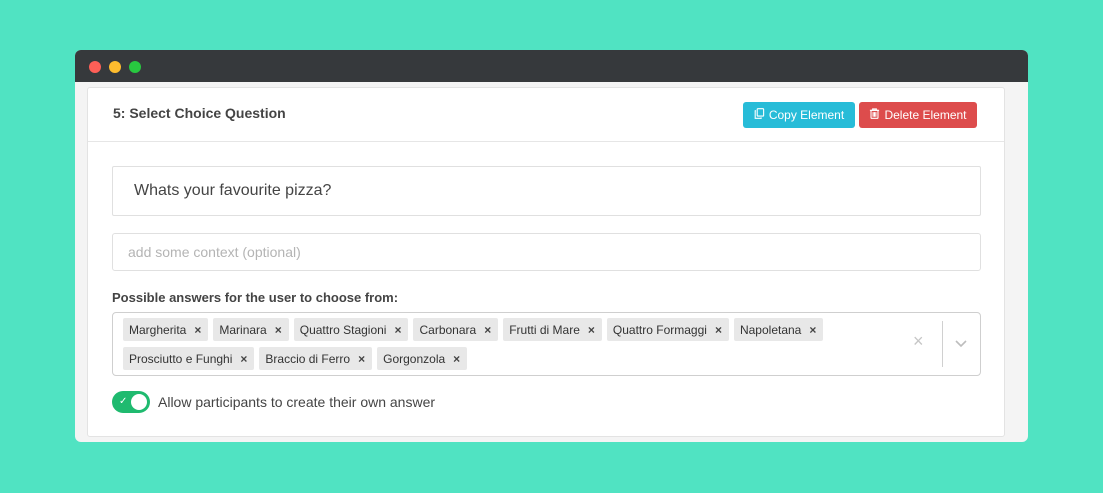 The image size is (1103, 493). What do you see at coordinates (759, 115) in the screenshot?
I see `copy-icon` at bounding box center [759, 115].